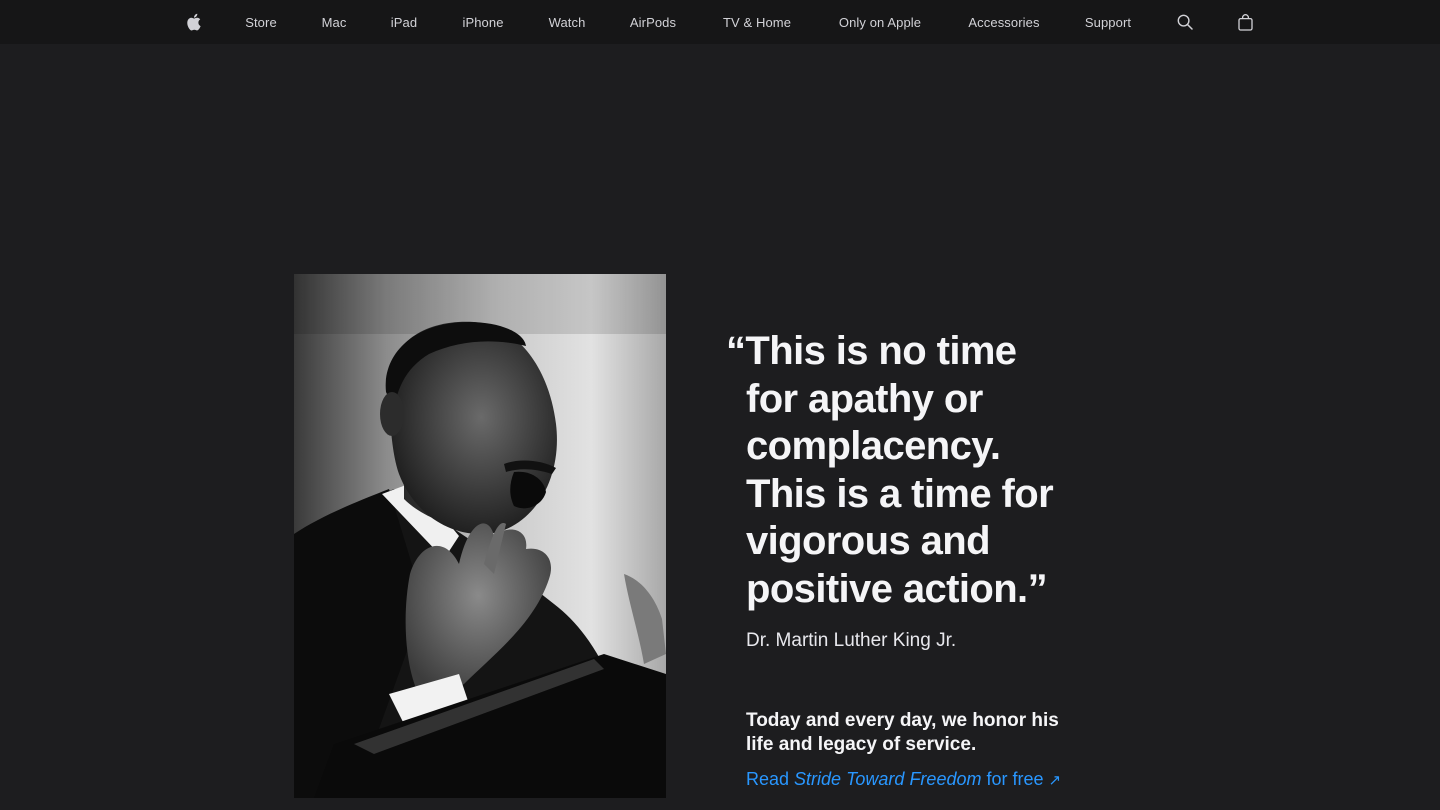  Describe the element at coordinates (861, 744) in the screenshot. I see `honor-line: life and legacy of service.` at that location.